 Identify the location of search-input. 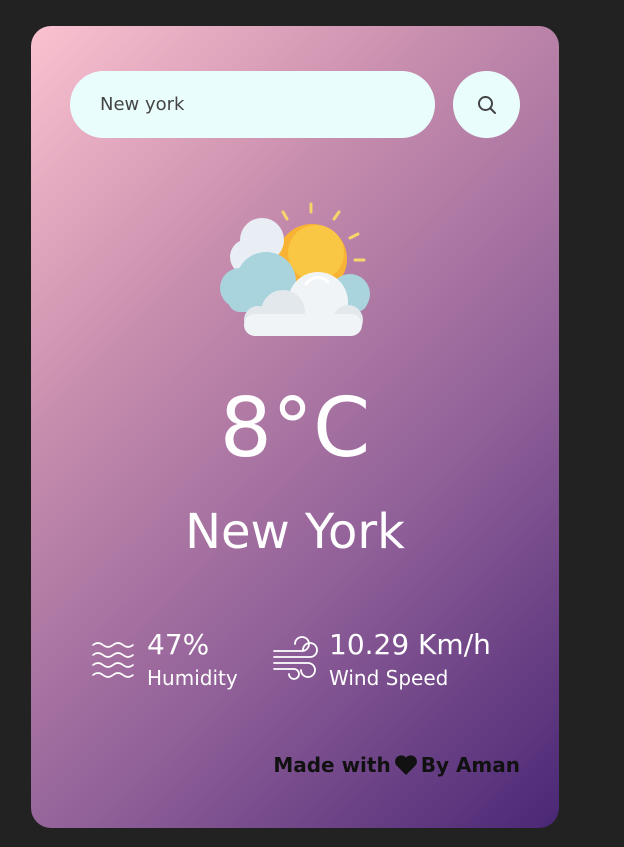
(250, 104).